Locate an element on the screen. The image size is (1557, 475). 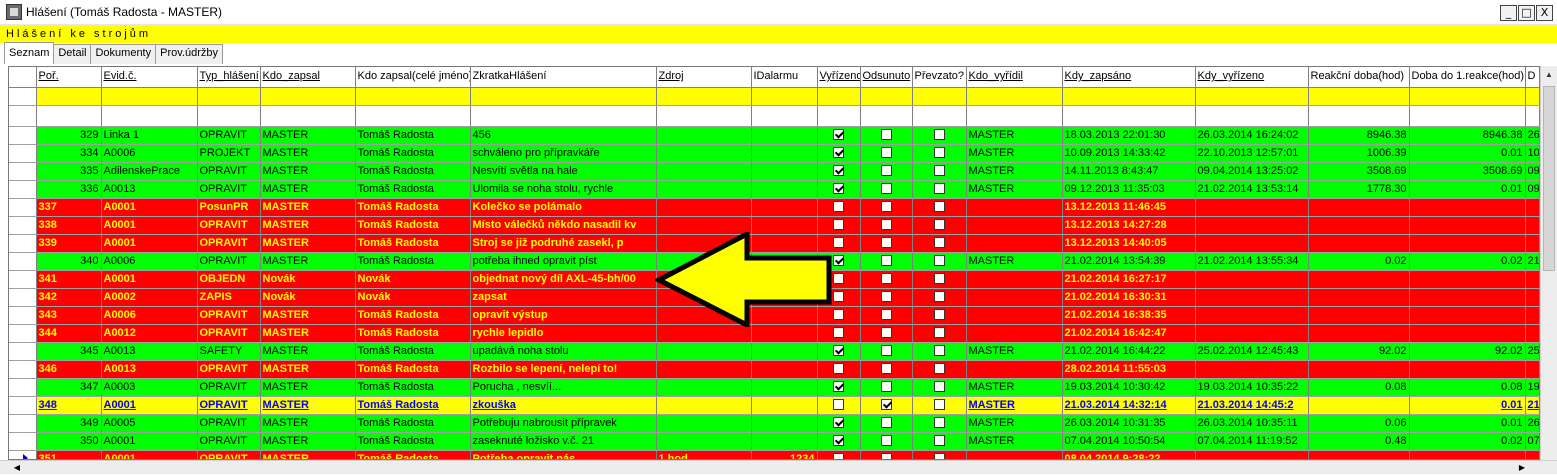
table-cell: zapsat is located at coordinates (563, 297).